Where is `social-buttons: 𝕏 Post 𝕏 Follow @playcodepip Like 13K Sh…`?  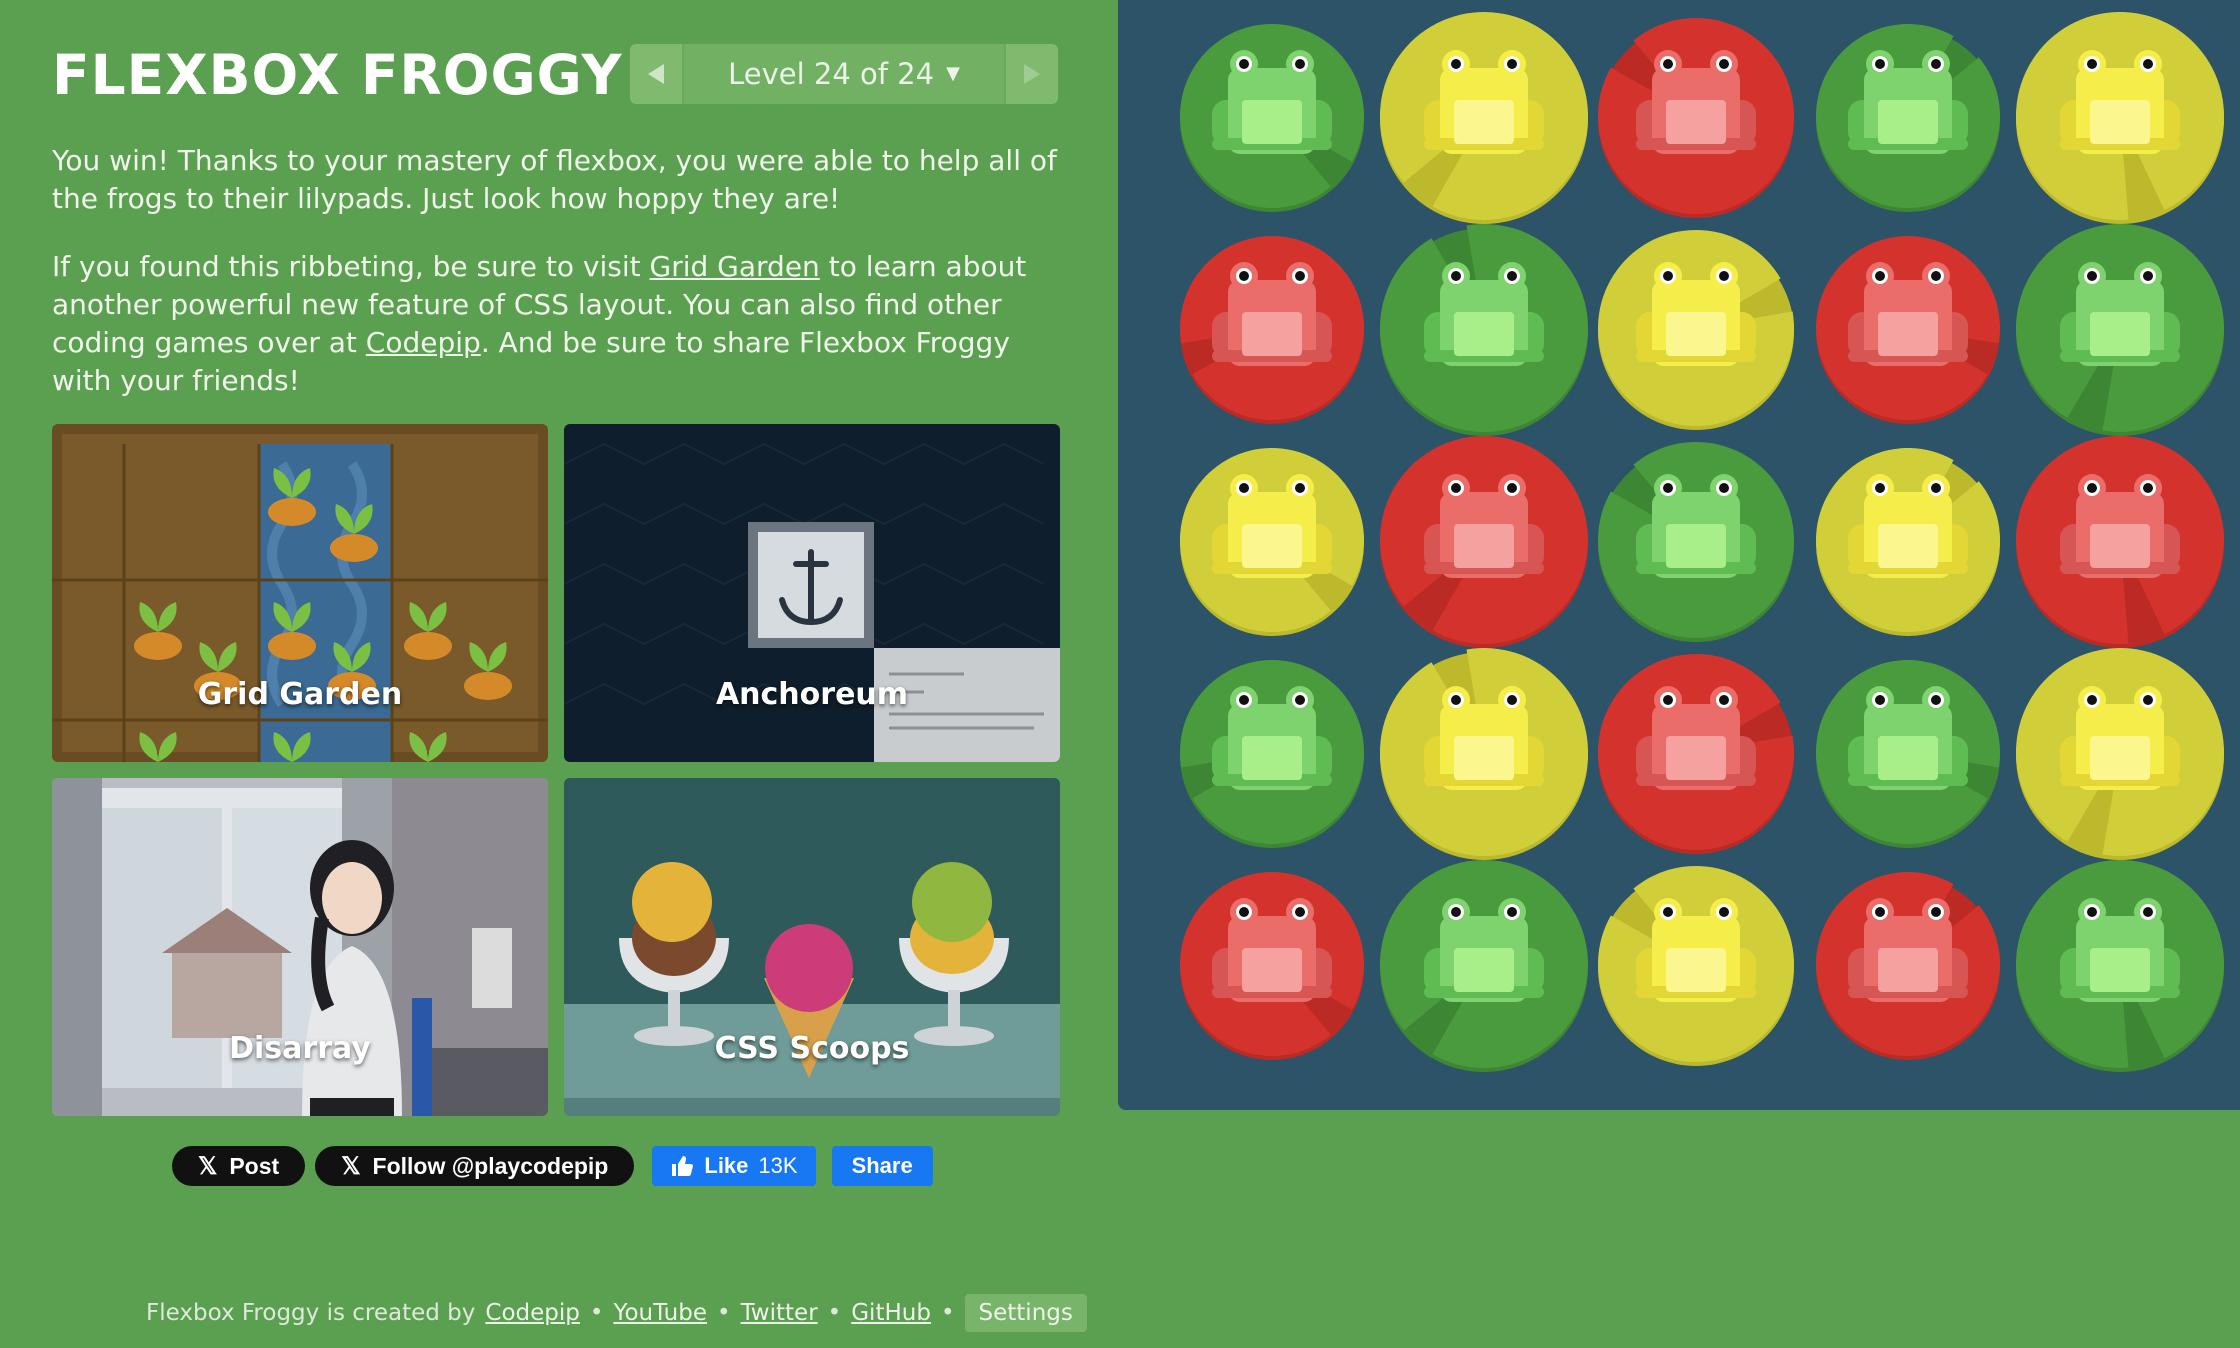
social-buttons: 𝕏 Post 𝕏 Follow @playcodepip Like 13K Sh… is located at coordinates (552, 1166).